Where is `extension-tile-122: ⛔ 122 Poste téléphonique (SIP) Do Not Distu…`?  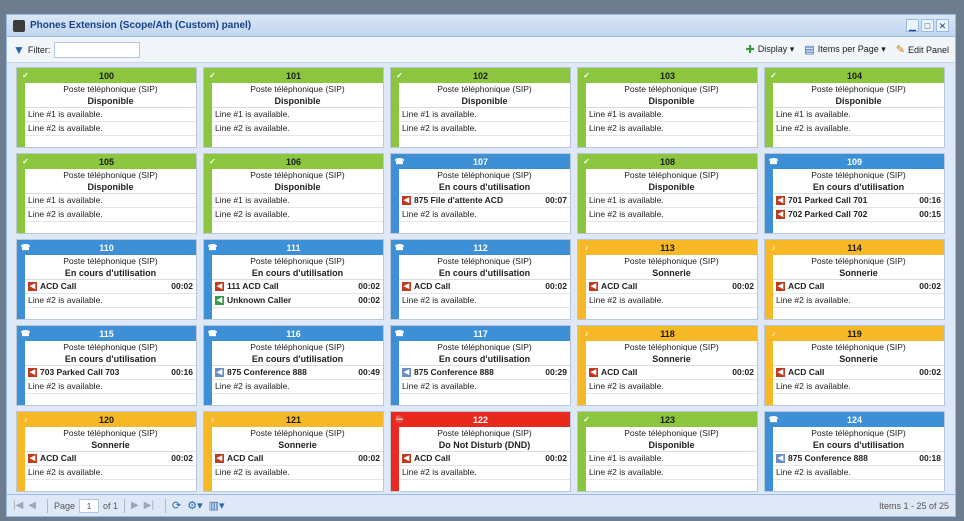
extension-tile-122: ⛔ 122 Poste téléphonique (SIP) Do Not Distu… is located at coordinates (480, 451).